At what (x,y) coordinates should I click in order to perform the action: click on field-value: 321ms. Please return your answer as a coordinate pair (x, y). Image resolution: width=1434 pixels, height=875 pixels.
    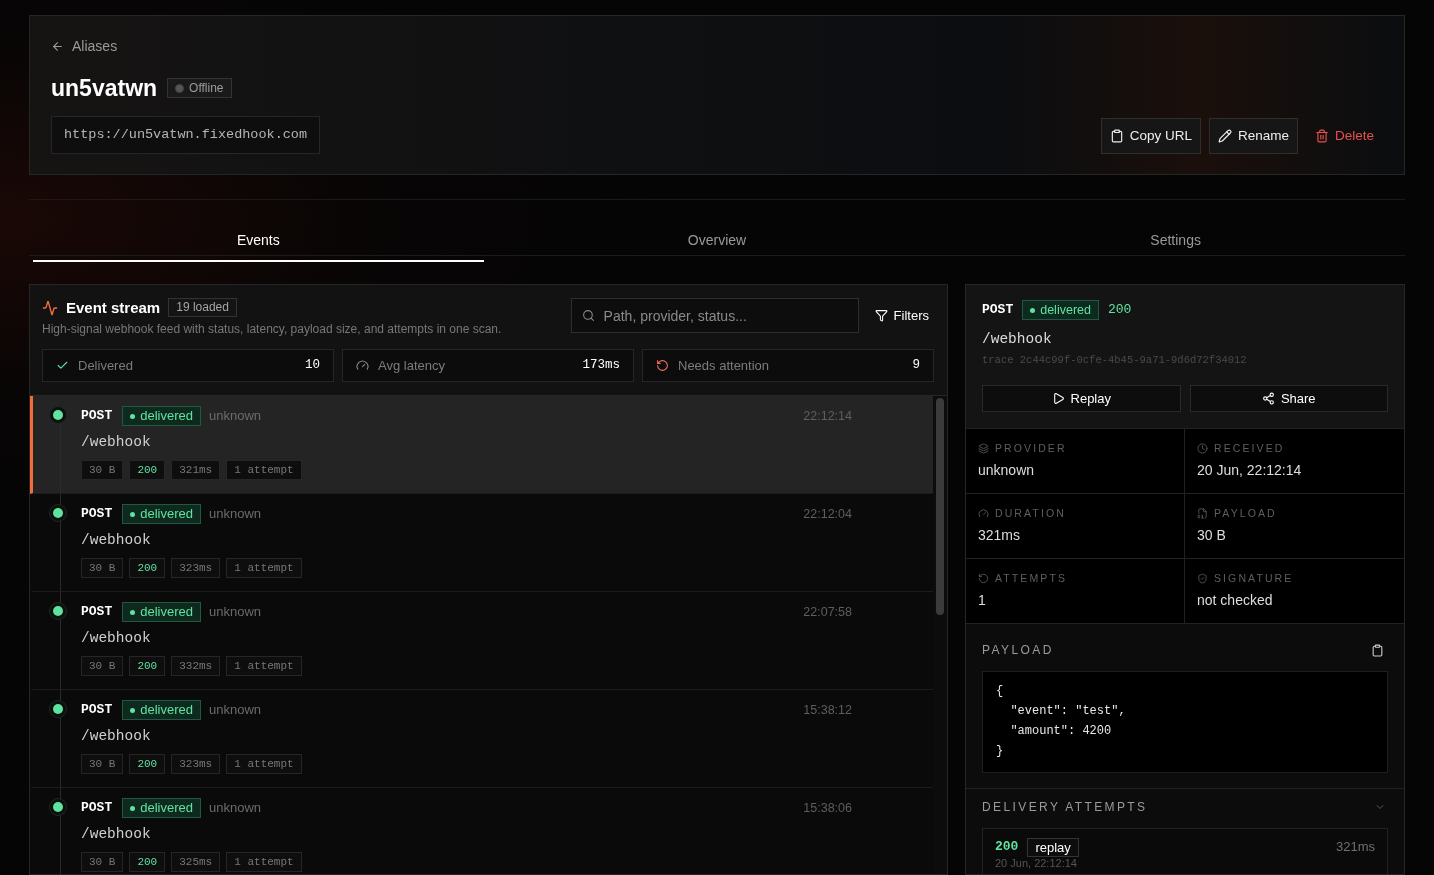
    Looking at the image, I should click on (999, 535).